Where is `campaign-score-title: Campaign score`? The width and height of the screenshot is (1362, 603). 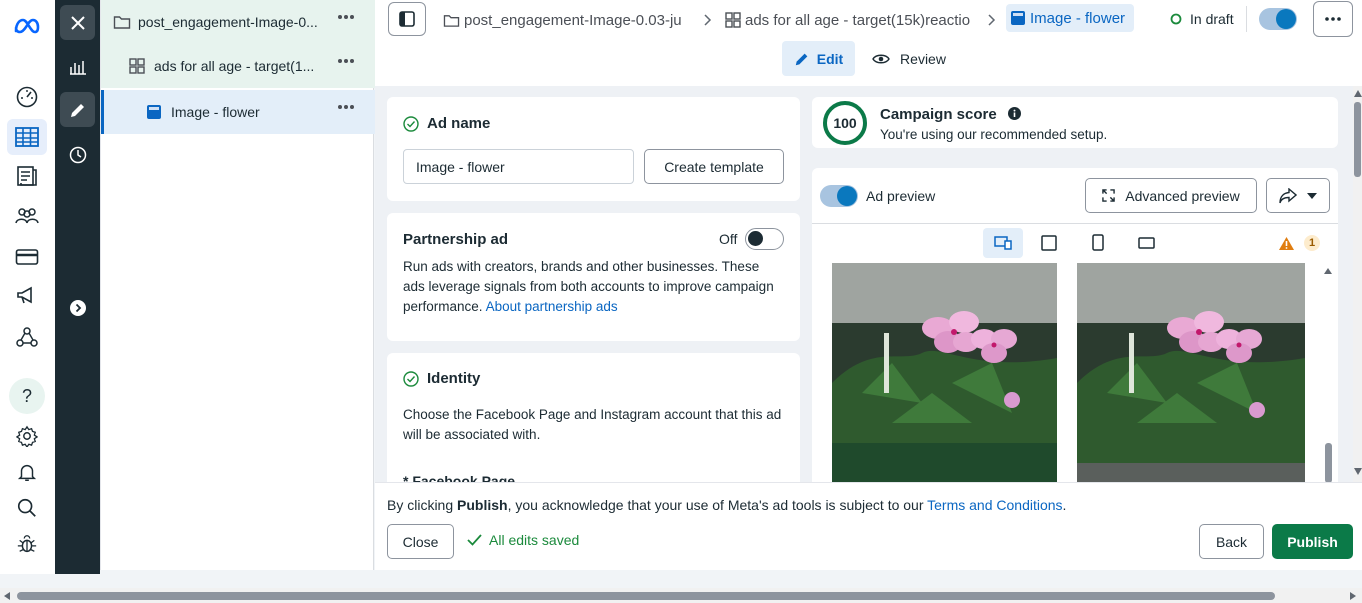 campaign-score-title: Campaign score is located at coordinates (938, 114).